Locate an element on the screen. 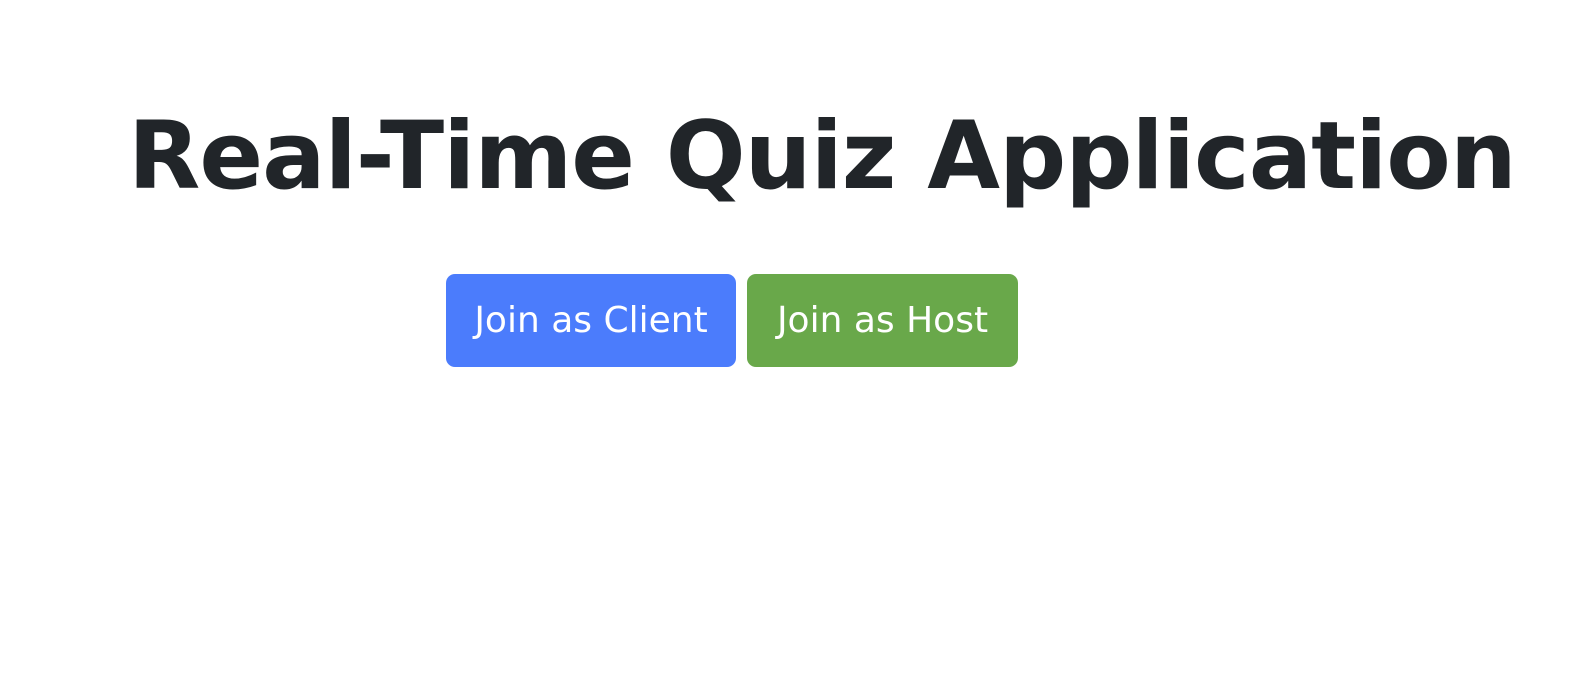 The height and width of the screenshot is (679, 1596). page-title: Real-Time Quiz Application is located at coordinates (822, 156).